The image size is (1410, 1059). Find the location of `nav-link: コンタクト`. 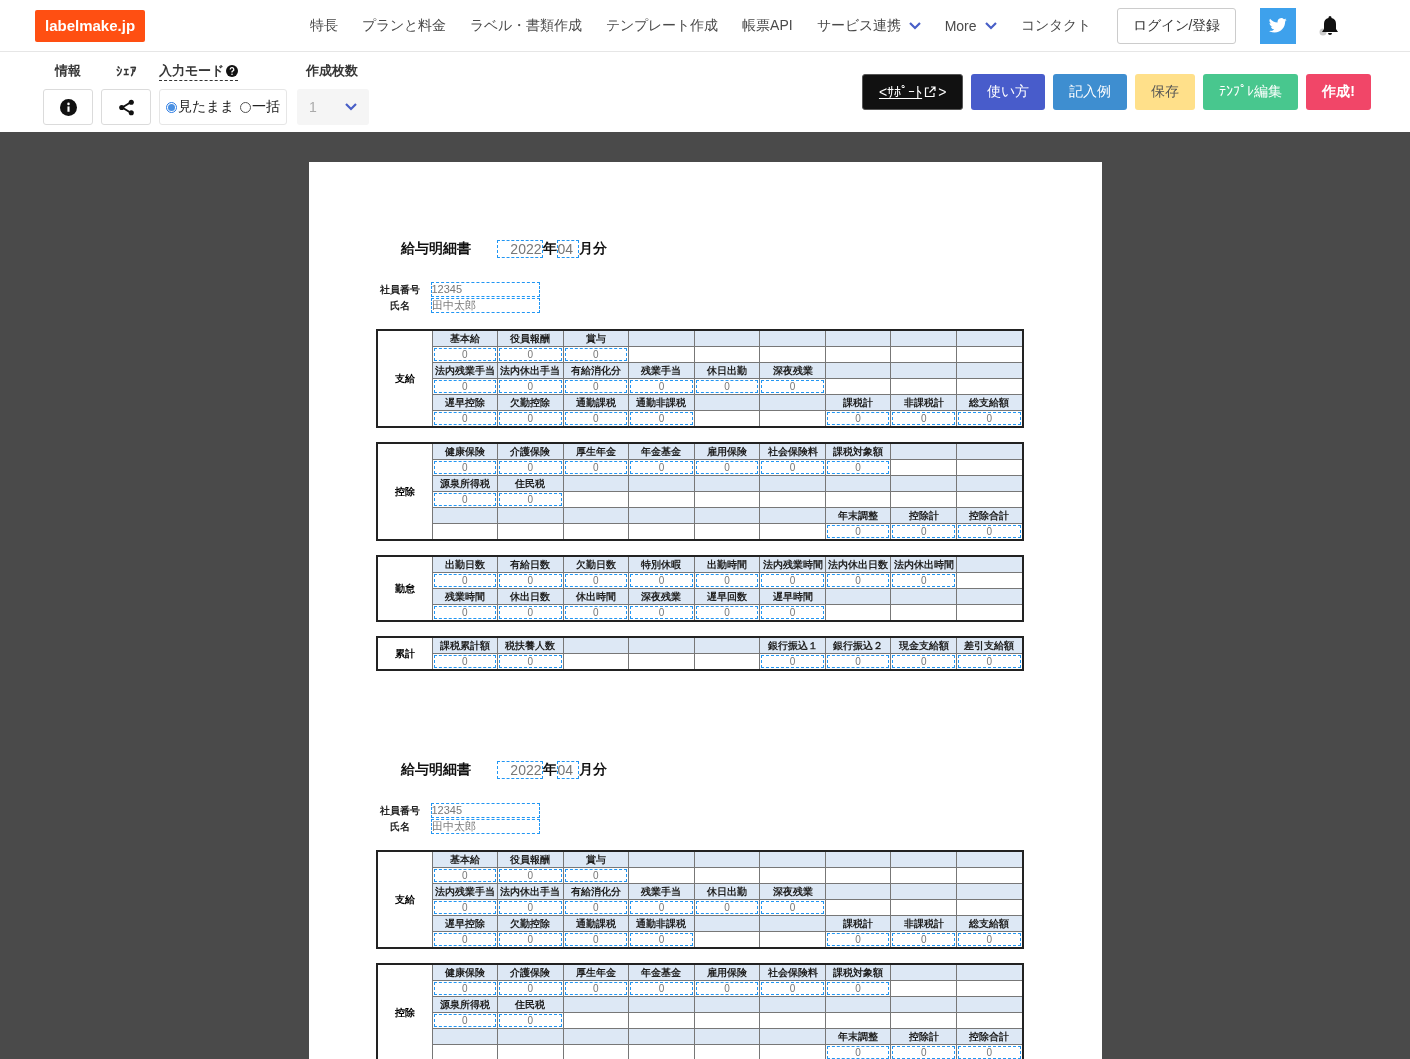

nav-link: コンタクト is located at coordinates (1055, 25).